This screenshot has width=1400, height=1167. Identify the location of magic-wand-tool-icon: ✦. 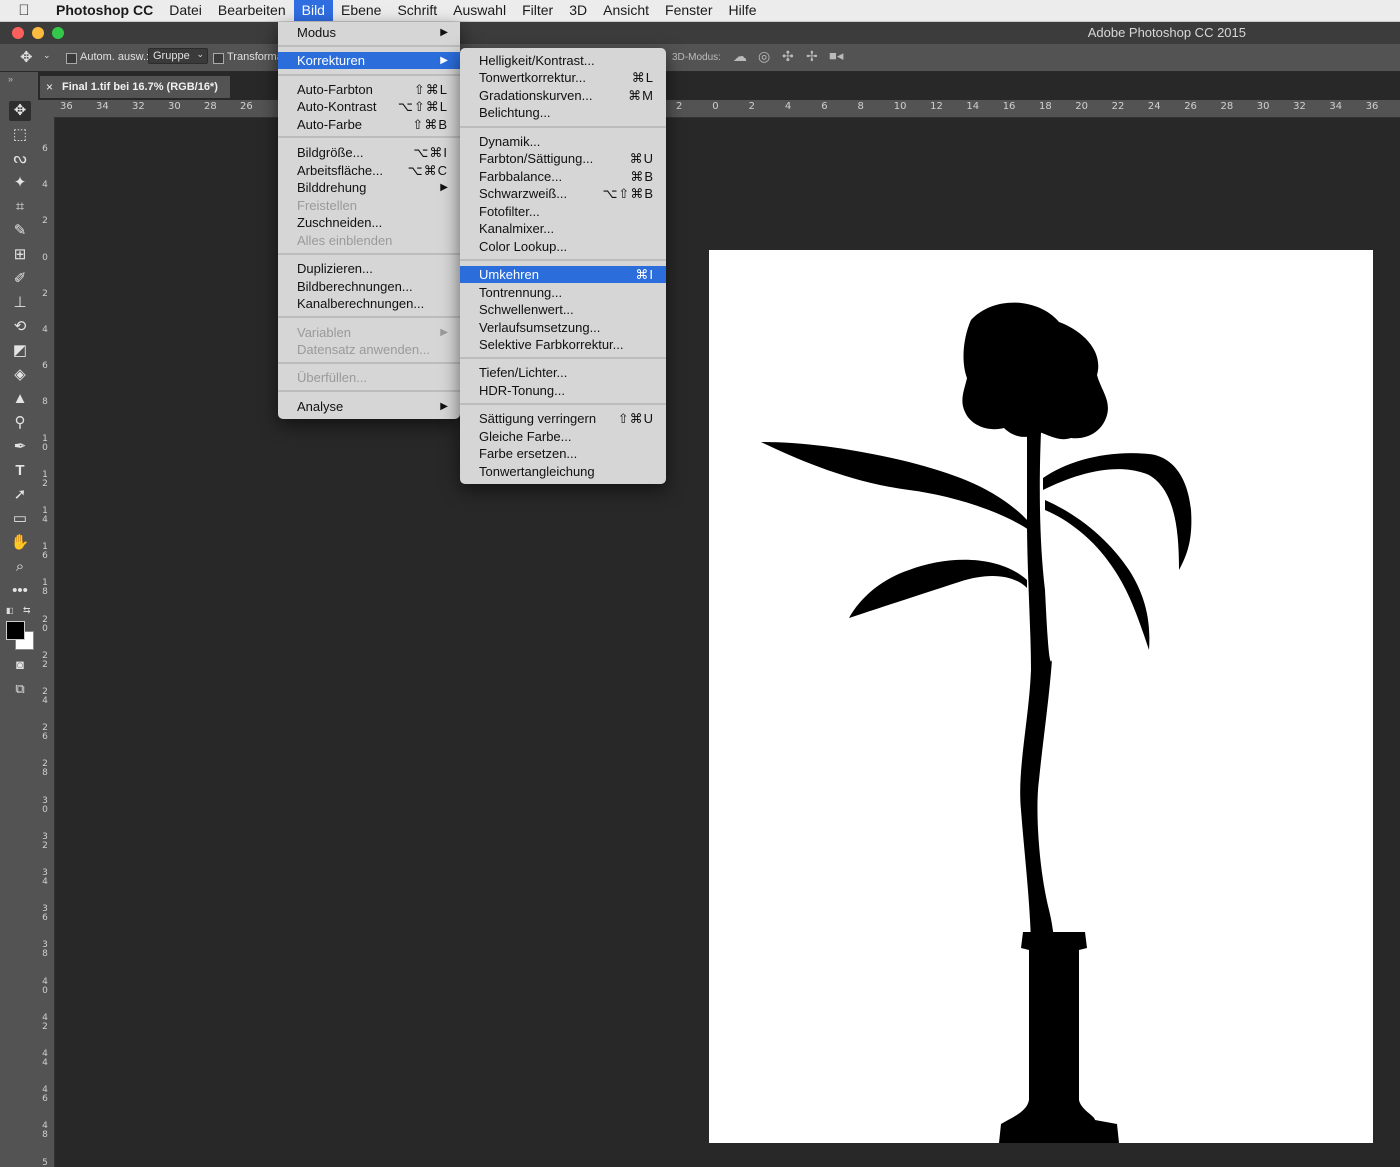
(20, 183).